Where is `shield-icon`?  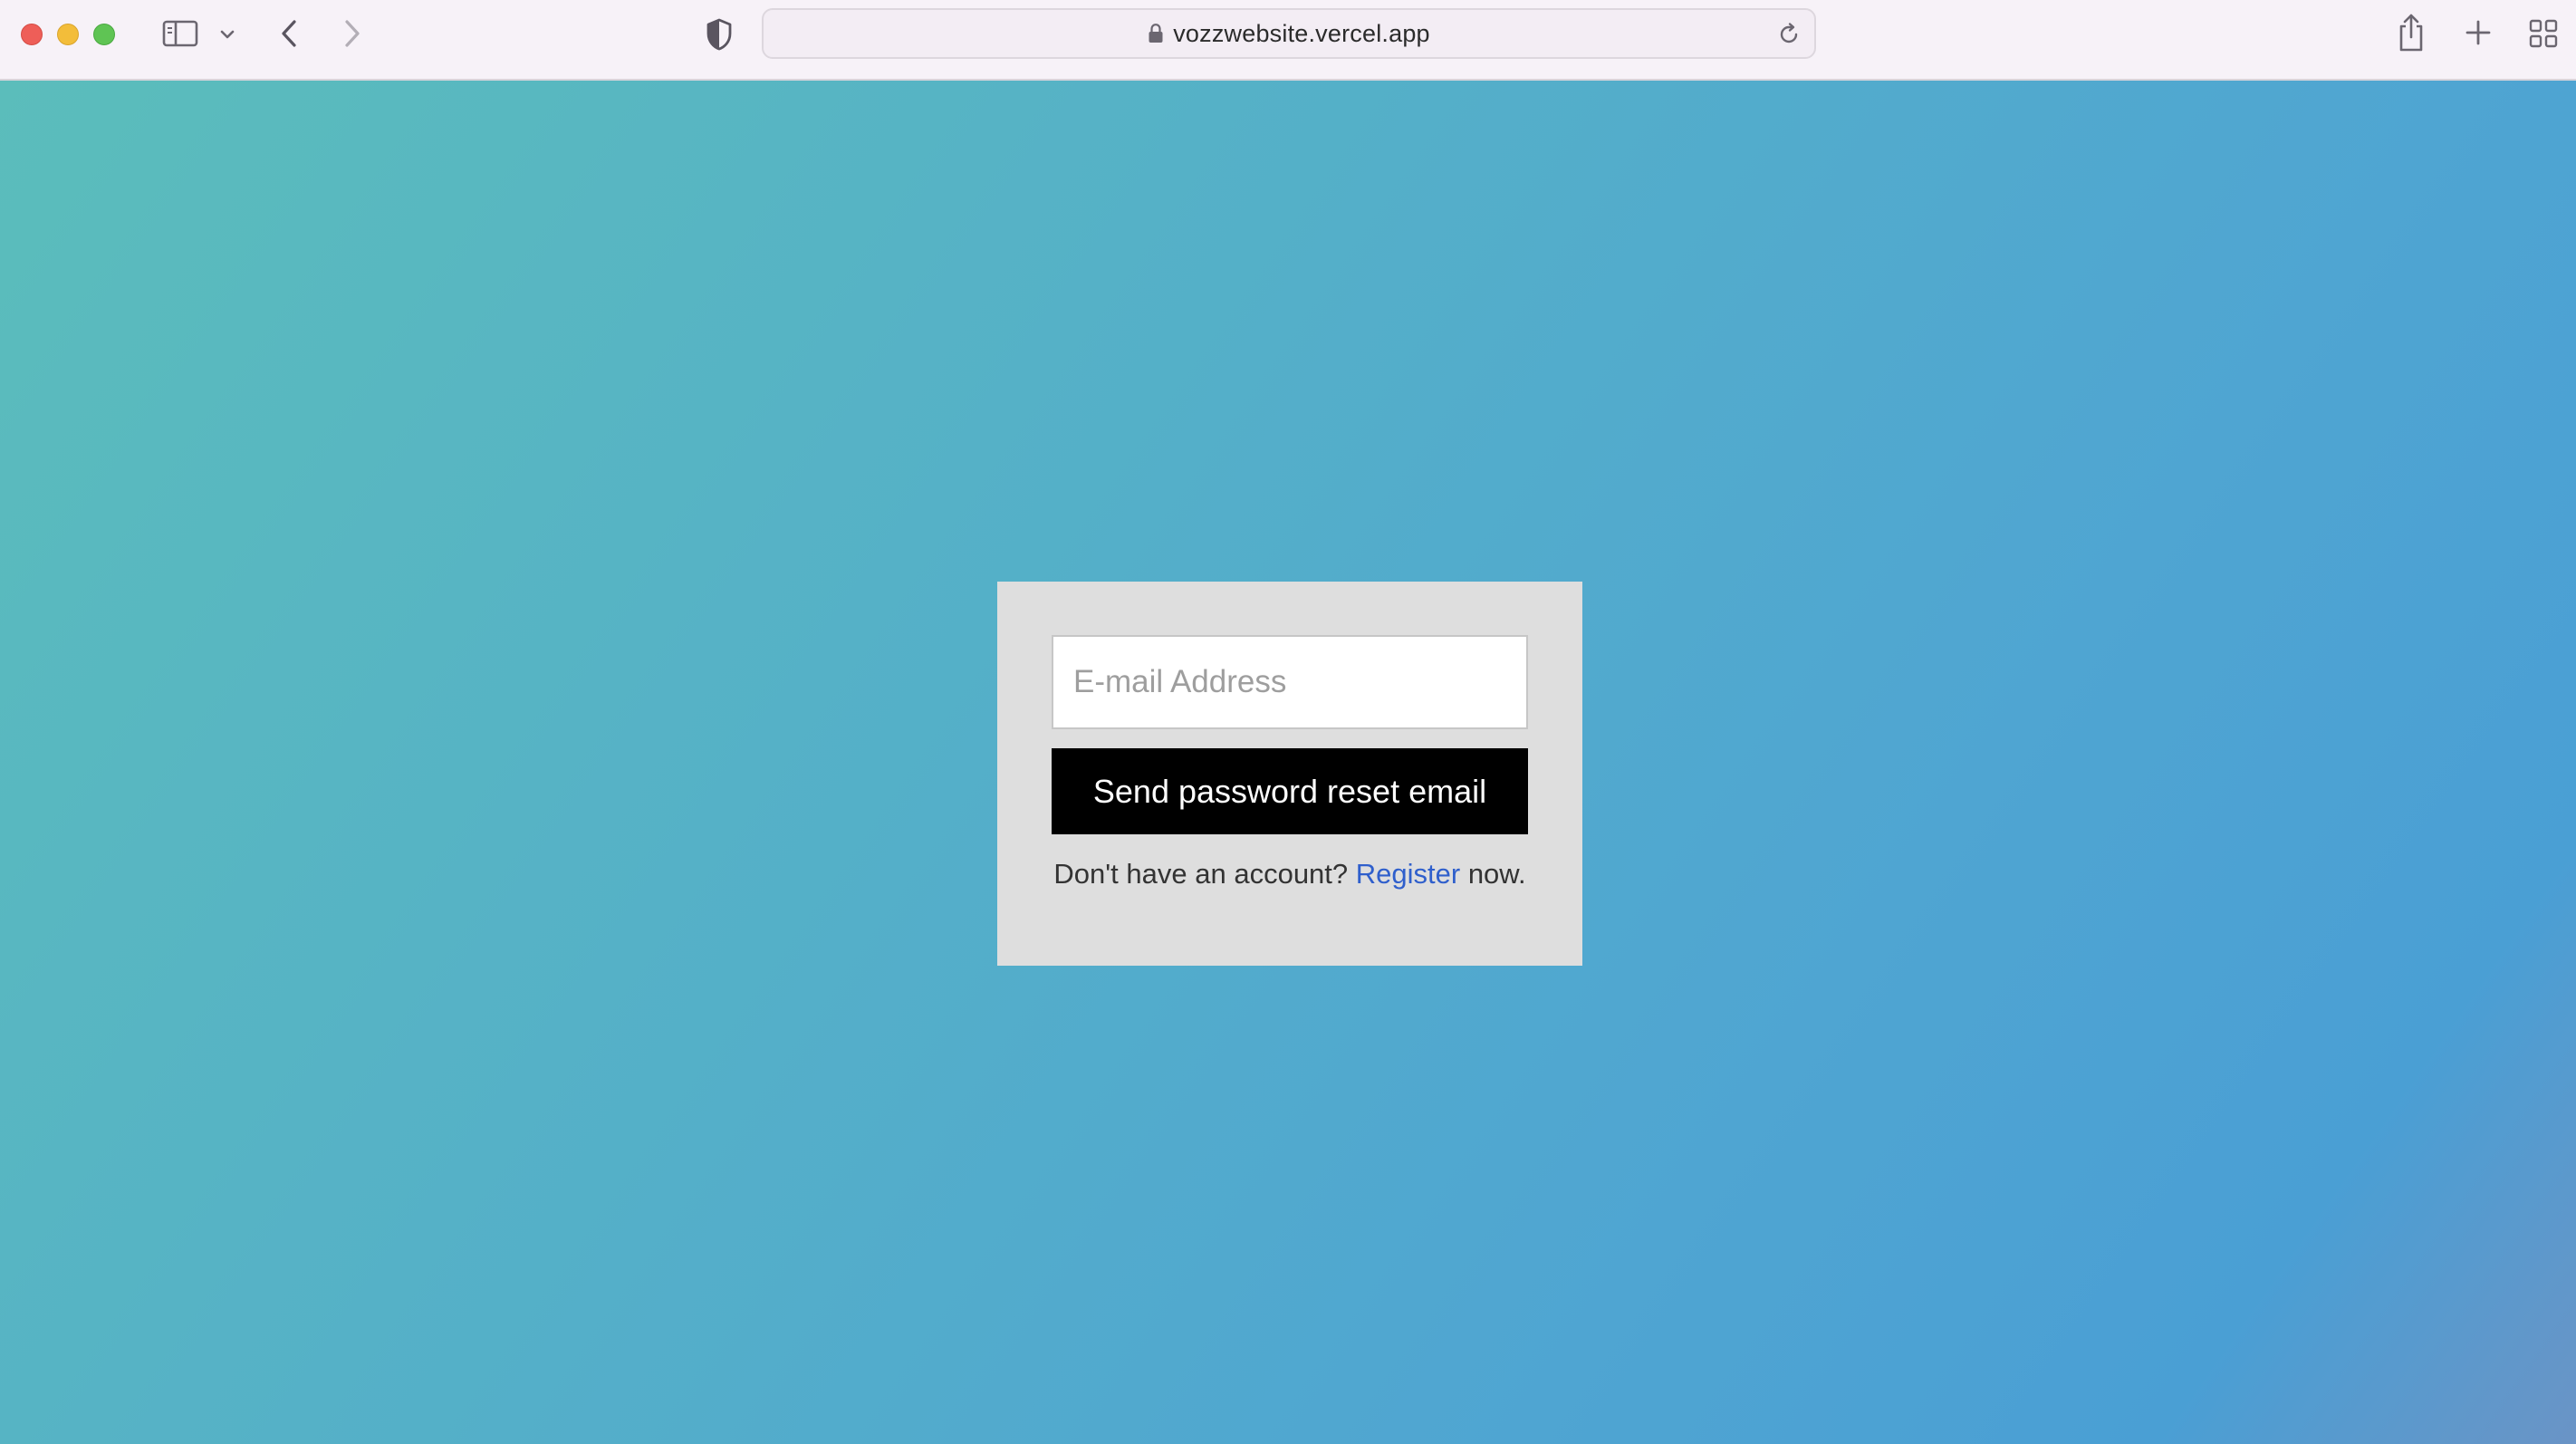
shield-icon is located at coordinates (719, 34).